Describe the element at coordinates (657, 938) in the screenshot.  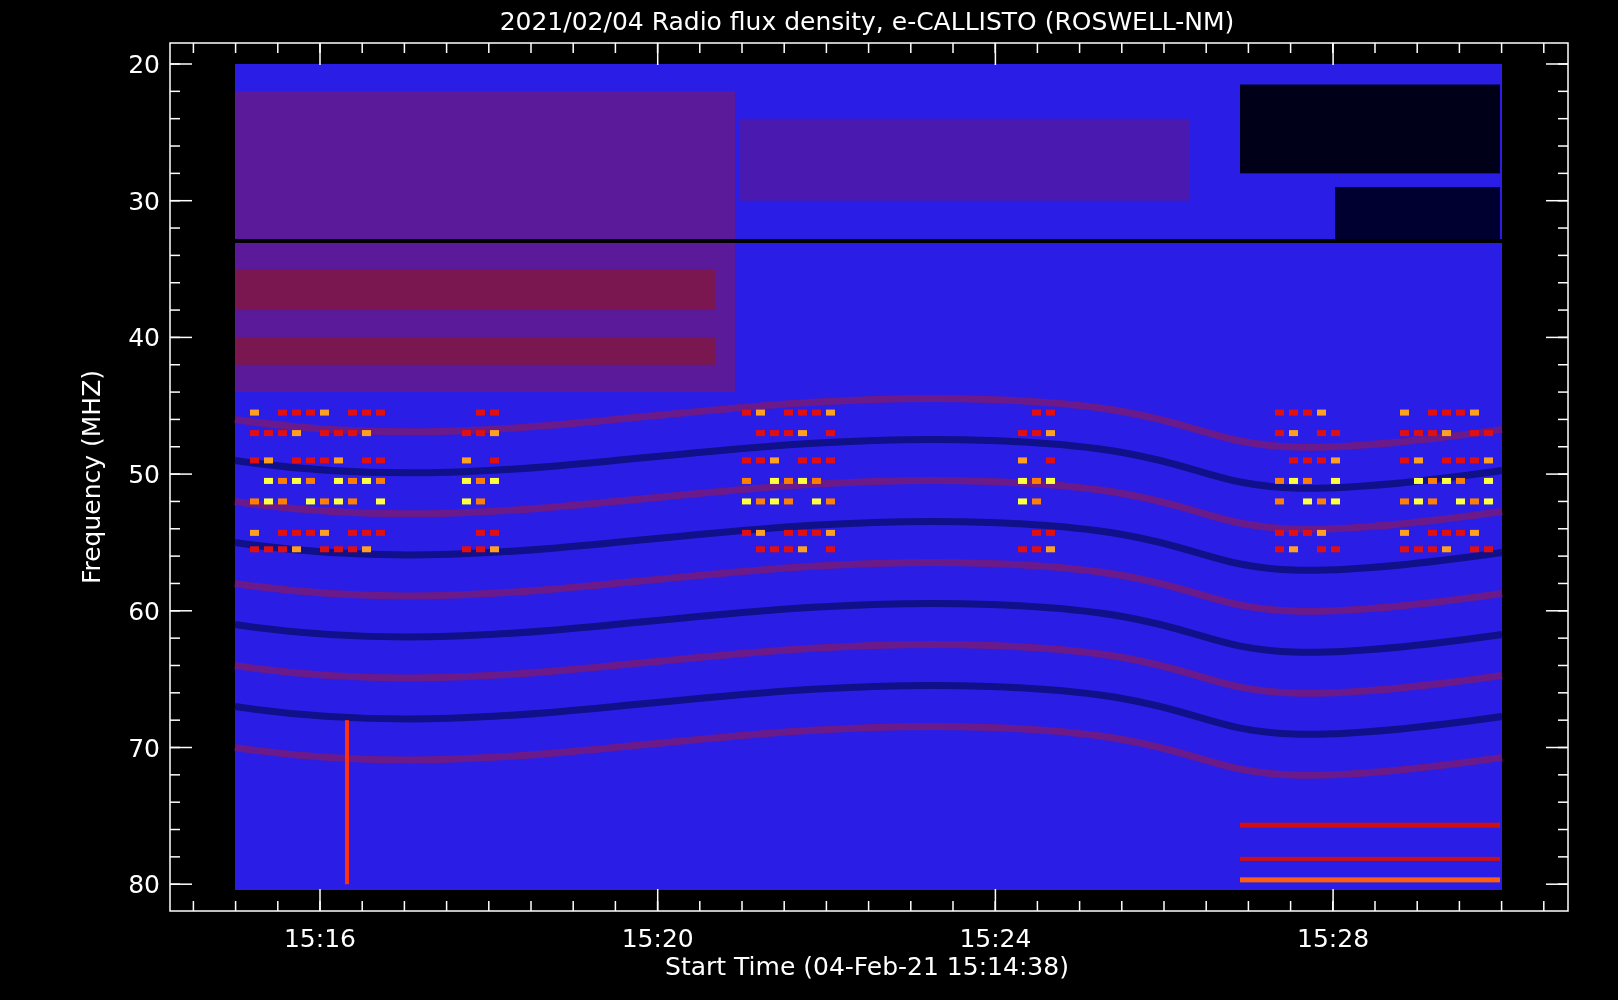
I see `x-tick-label: 15:20` at that location.